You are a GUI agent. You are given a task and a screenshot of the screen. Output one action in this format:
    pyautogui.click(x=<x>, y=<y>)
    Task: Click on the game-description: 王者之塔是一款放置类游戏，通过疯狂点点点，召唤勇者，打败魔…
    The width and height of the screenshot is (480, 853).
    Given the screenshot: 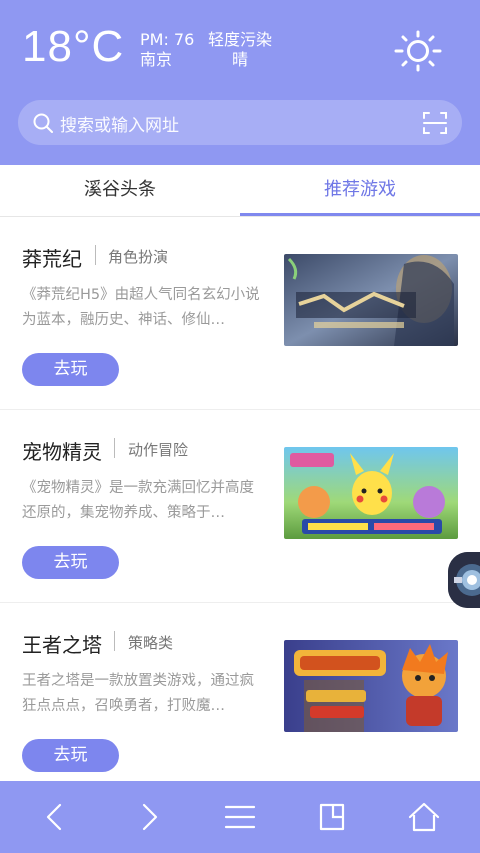 What is the action you would take?
    pyautogui.click(x=138, y=693)
    